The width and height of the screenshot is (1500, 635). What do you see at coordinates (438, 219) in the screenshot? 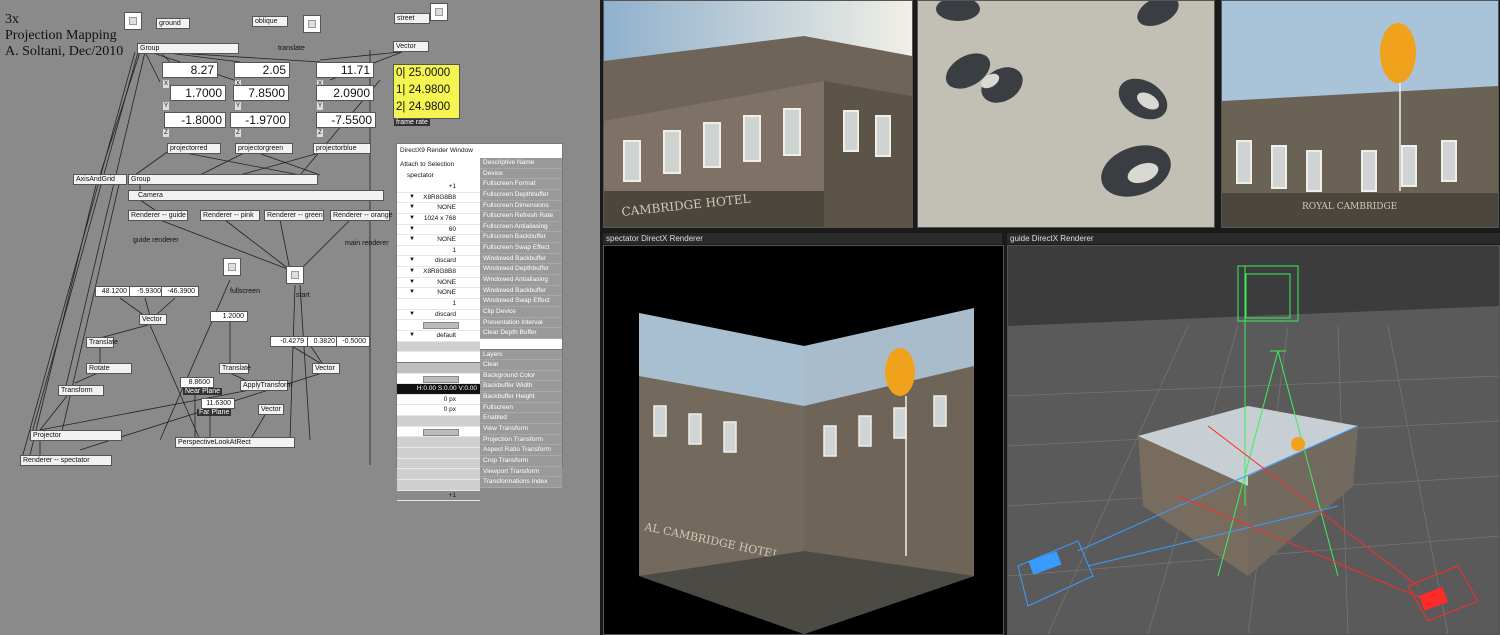
I see `inspector-value: ▼ 1024 x 768` at bounding box center [438, 219].